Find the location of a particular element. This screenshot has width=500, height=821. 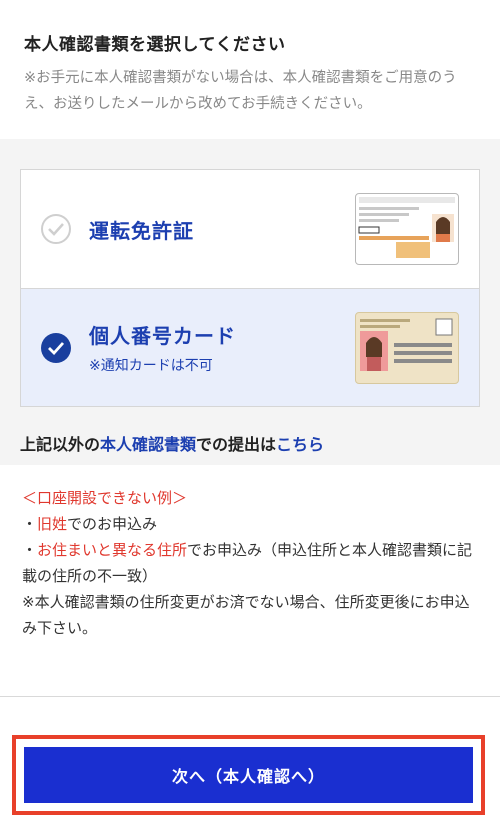

divider is located at coordinates (250, 696).